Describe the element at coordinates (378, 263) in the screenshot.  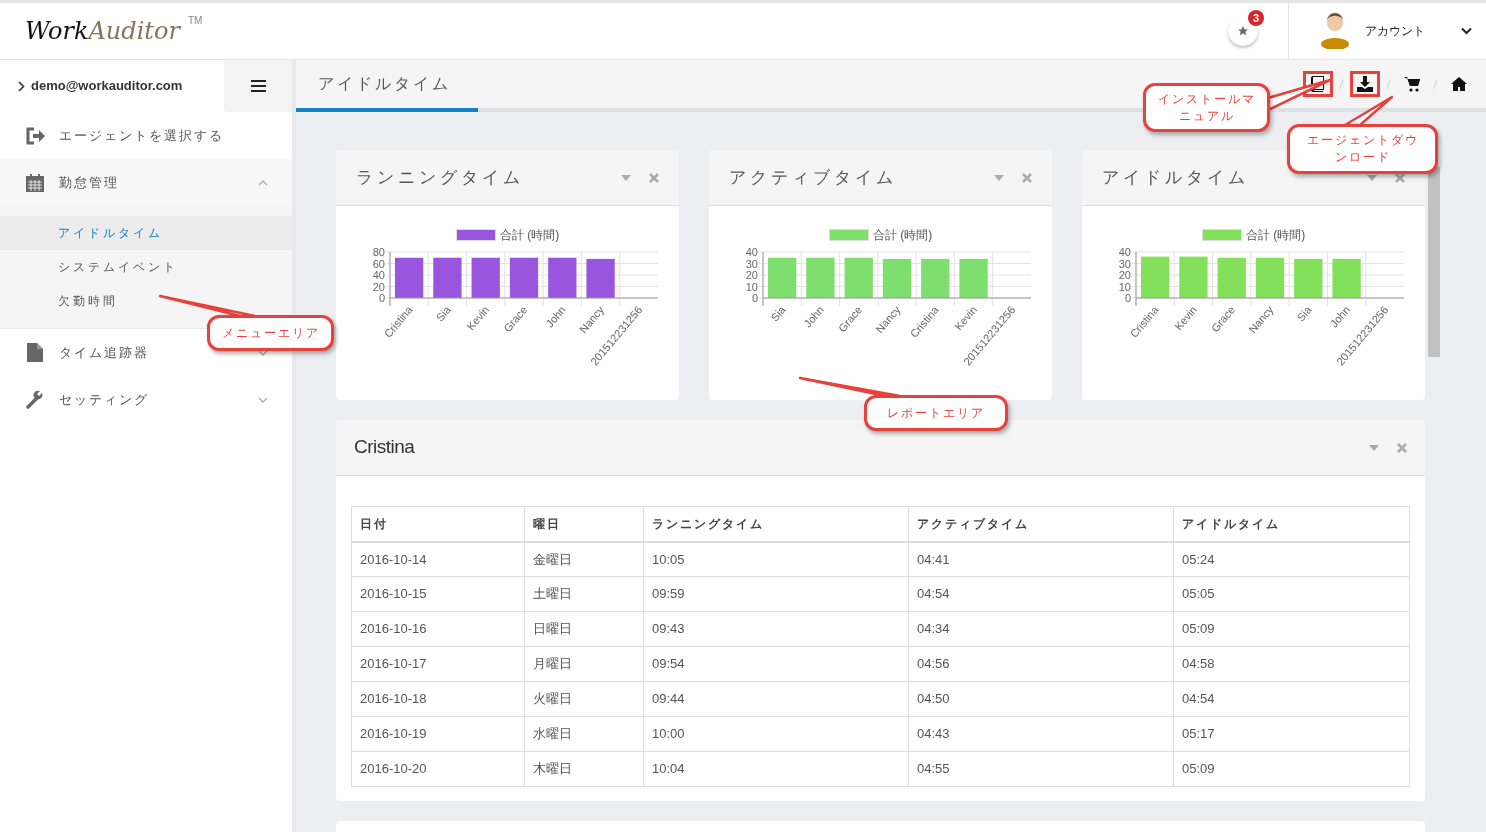
I see `axis-tick-label: 60` at that location.